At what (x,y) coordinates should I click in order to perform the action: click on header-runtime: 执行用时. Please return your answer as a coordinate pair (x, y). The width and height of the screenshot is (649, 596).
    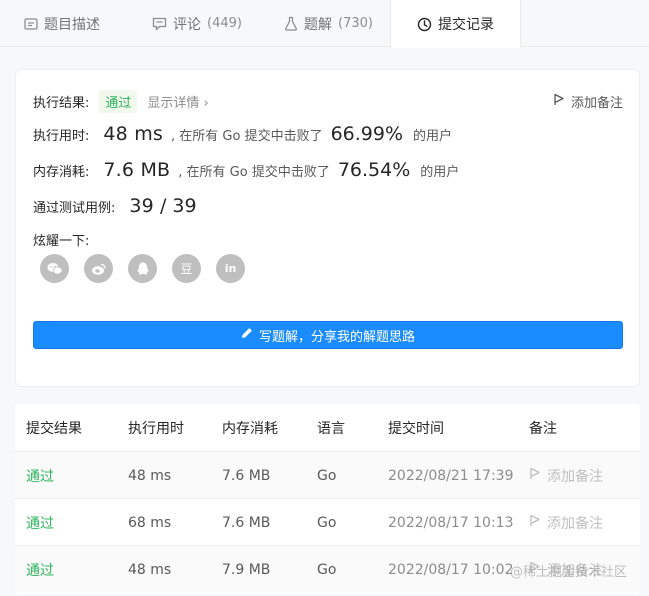
    Looking at the image, I should click on (156, 428).